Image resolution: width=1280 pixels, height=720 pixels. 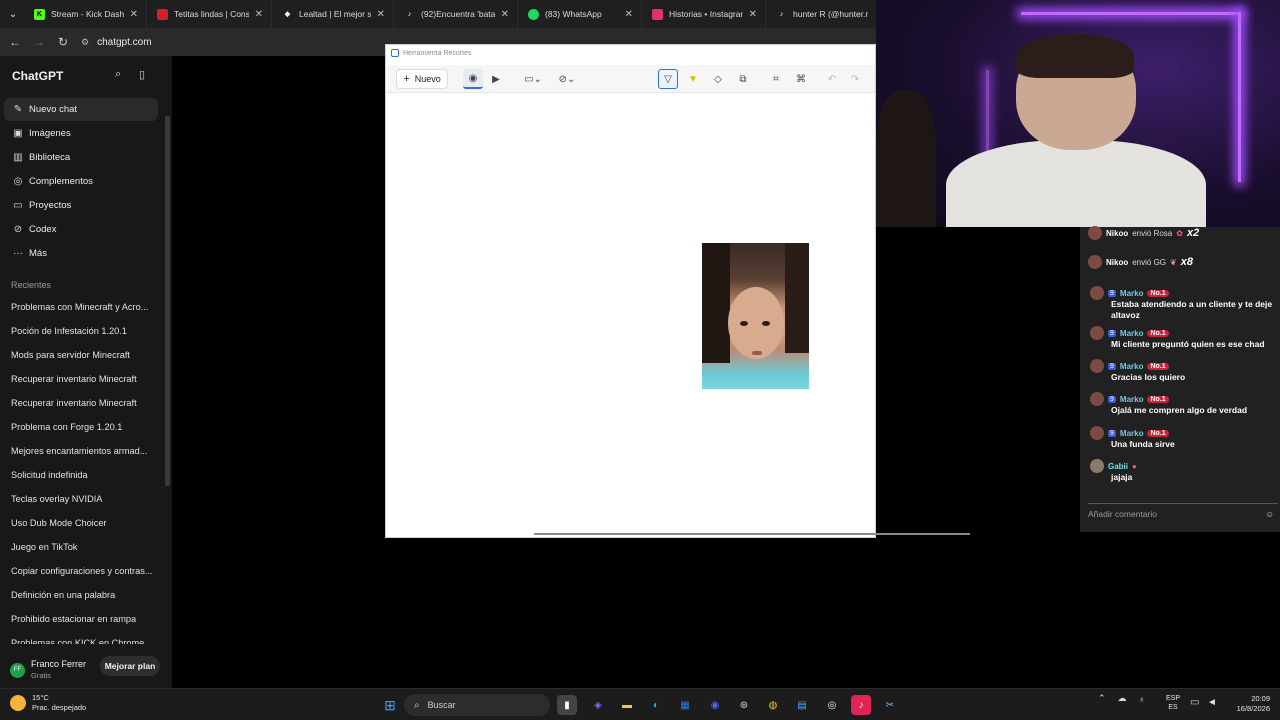 What do you see at coordinates (81, 109) in the screenshot?
I see `new-chat-button: ✎ Nuevo chat` at bounding box center [81, 109].